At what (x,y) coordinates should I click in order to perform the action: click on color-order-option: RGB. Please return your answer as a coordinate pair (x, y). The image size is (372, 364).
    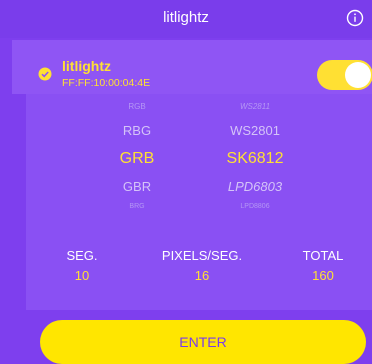
    Looking at the image, I should click on (137, 106).